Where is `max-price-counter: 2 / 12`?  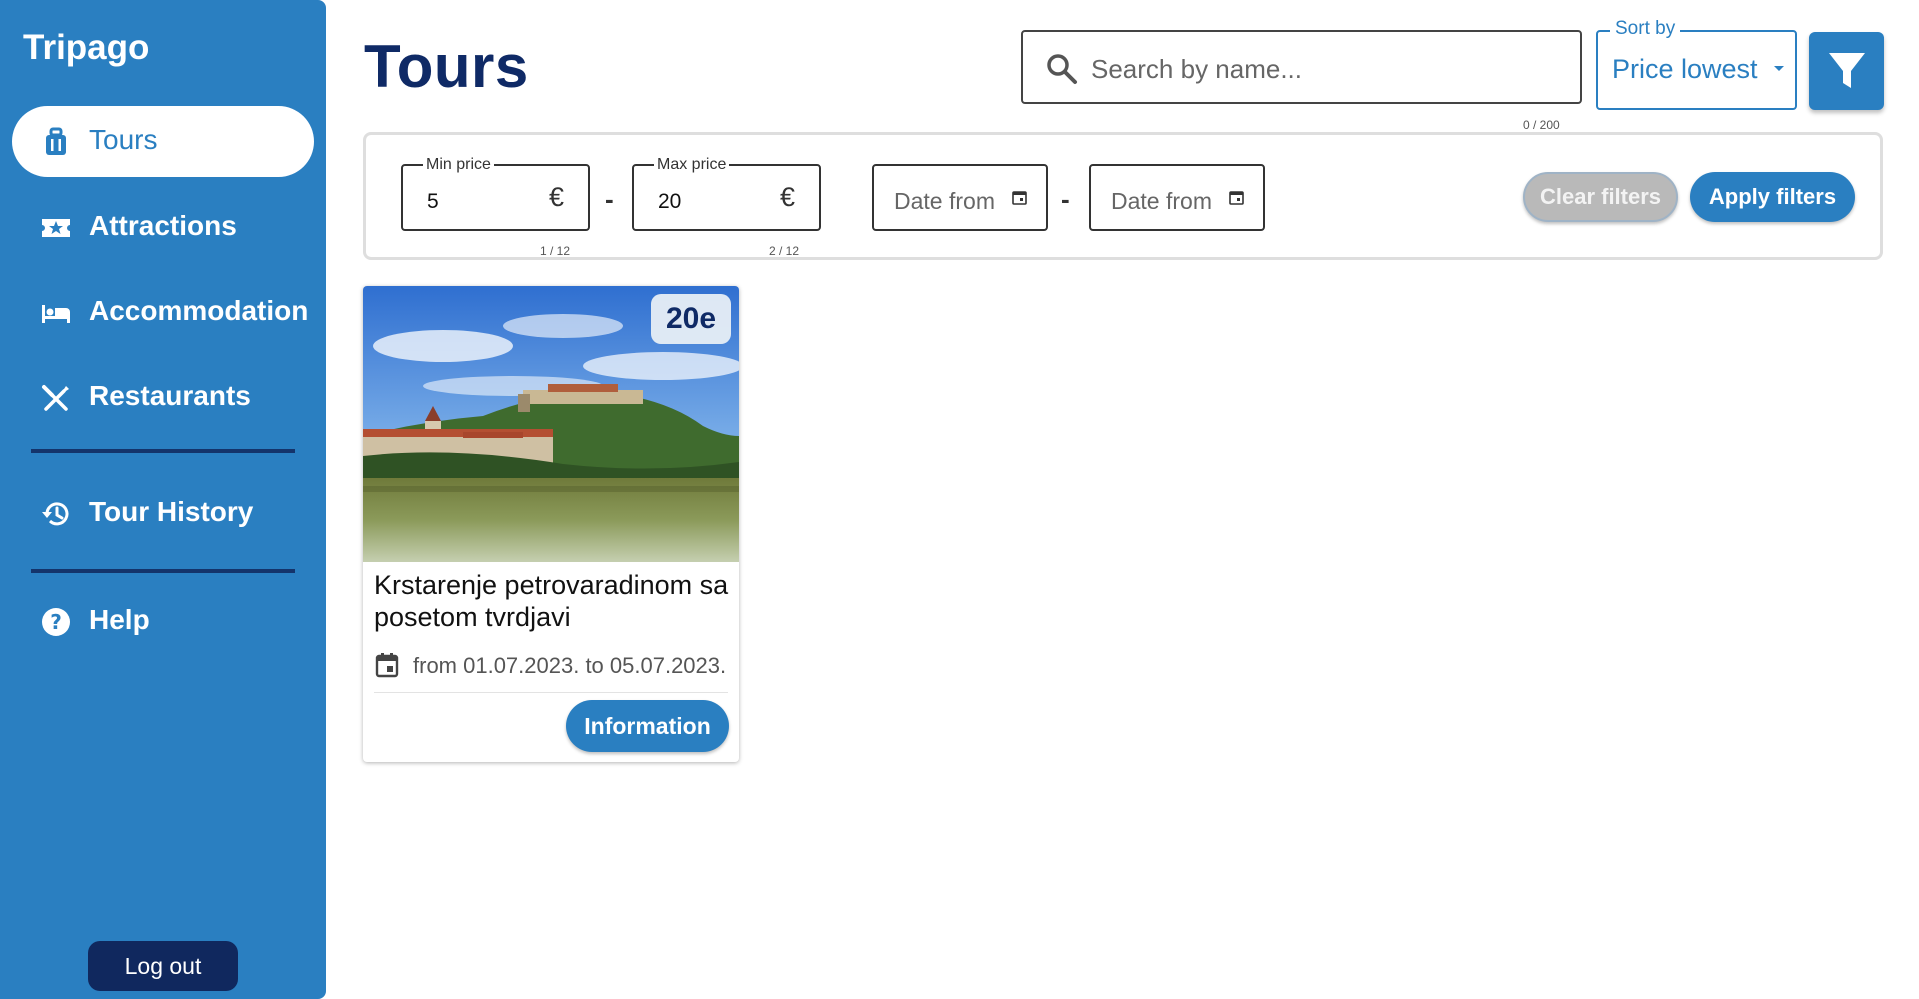
max-price-counter: 2 / 12 is located at coordinates (784, 251).